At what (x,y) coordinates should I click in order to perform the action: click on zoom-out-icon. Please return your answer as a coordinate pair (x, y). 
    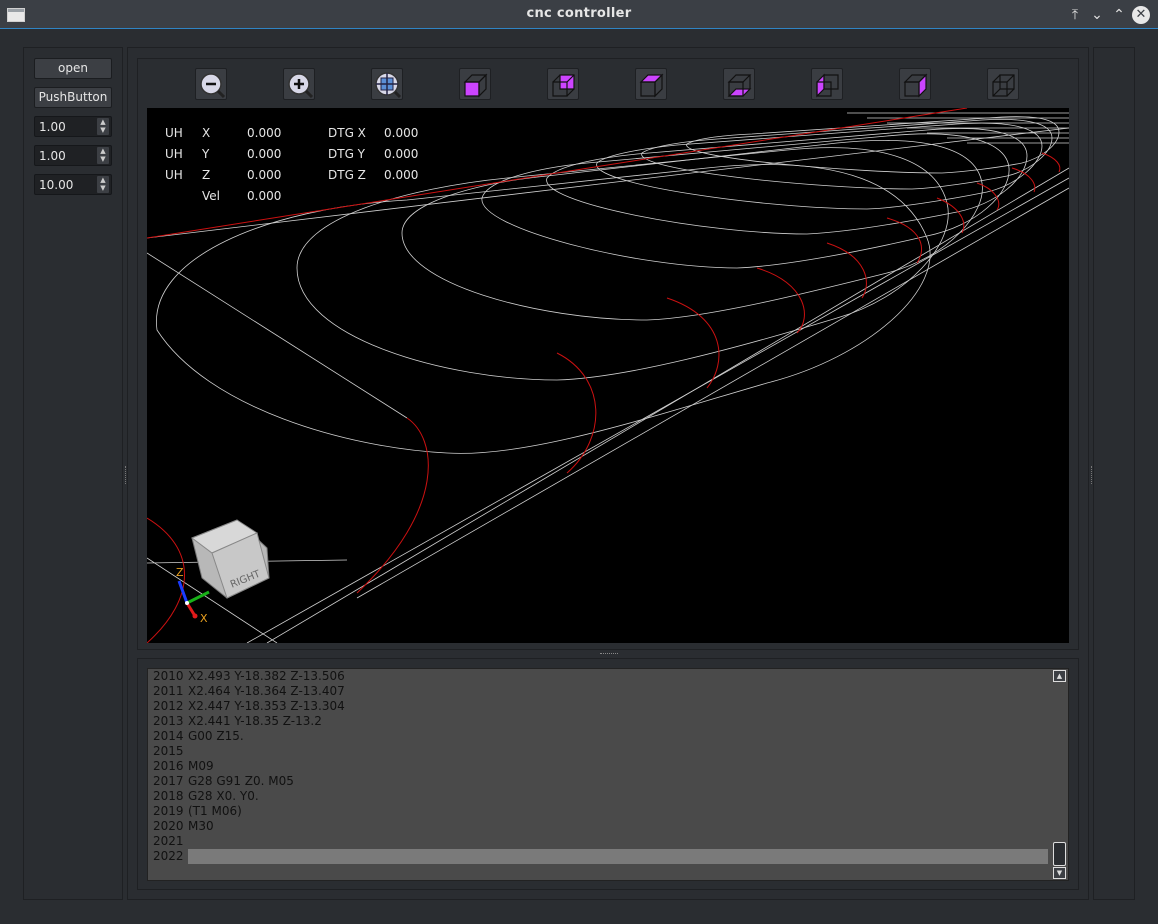
    Looking at the image, I should click on (213, 86).